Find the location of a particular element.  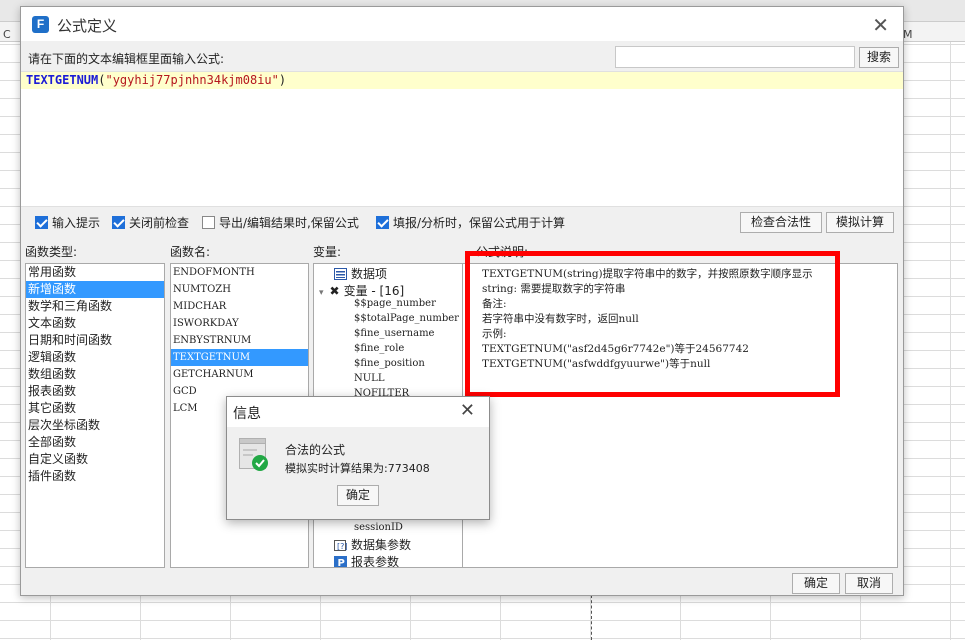

app-logo-icon: F is located at coordinates (40, 24).